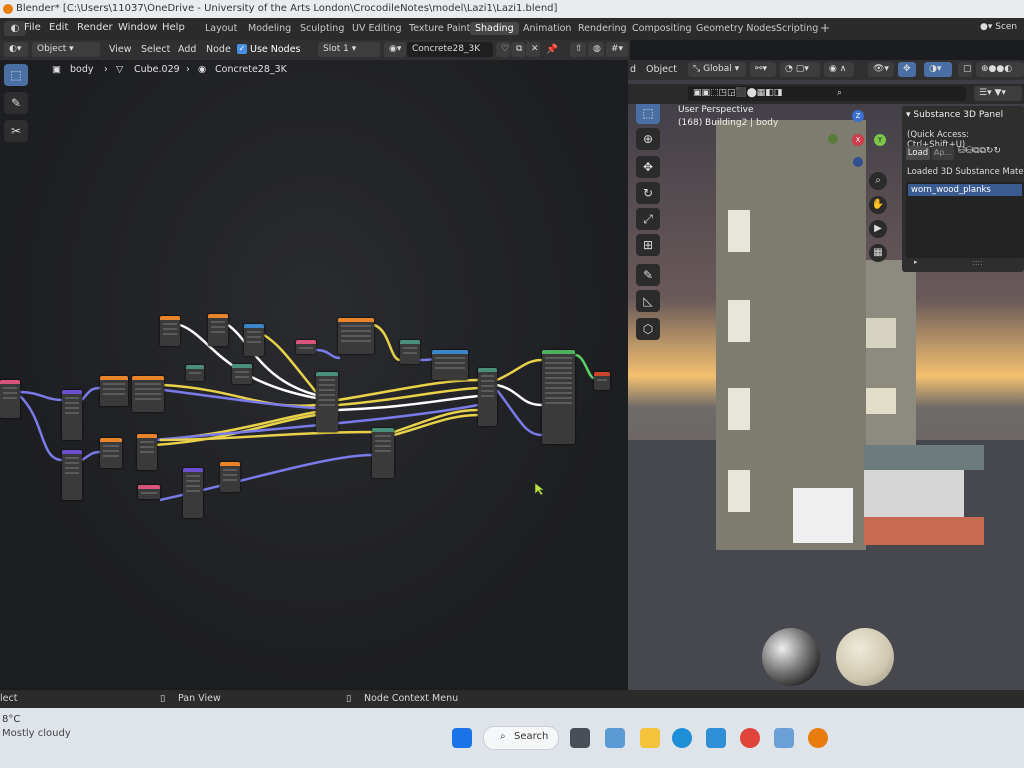 The width and height of the screenshot is (1024, 768). What do you see at coordinates (878, 253) in the screenshot?
I see `perspective-grid-icon: ▦` at bounding box center [878, 253].